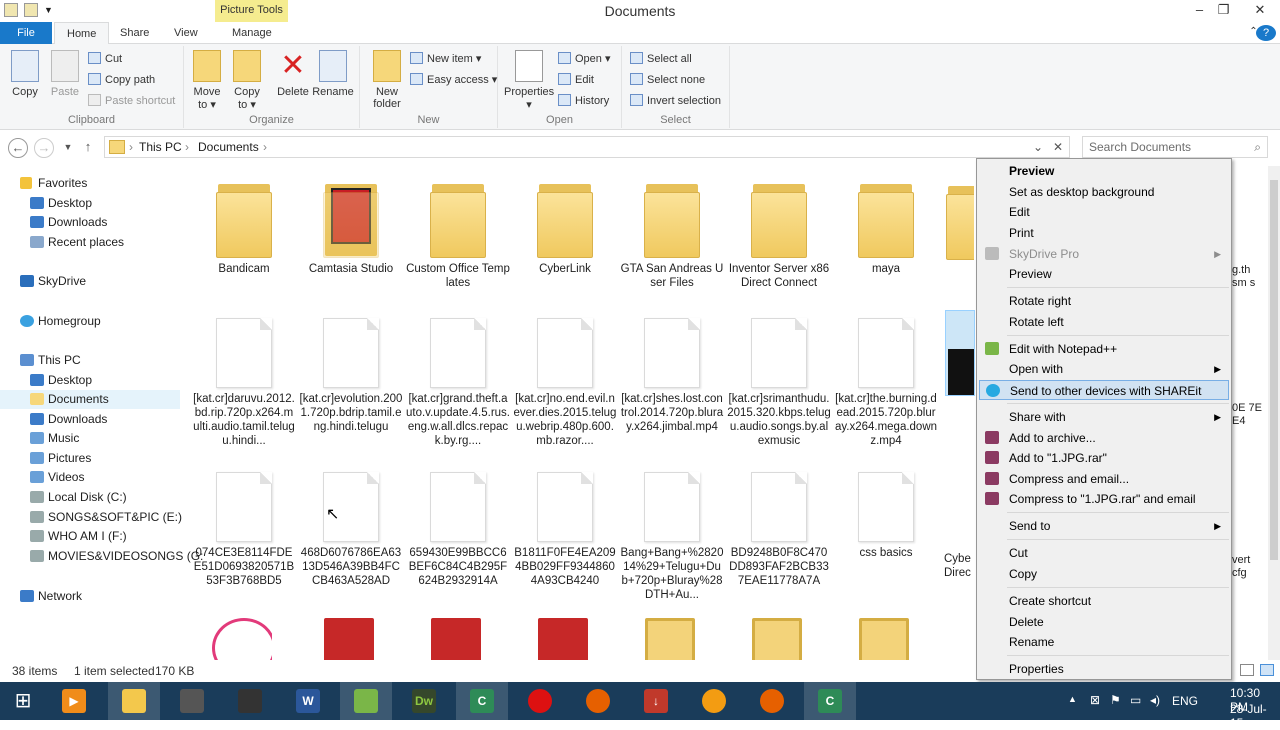 The image size is (1280, 730). Describe the element at coordinates (54, 438) in the screenshot. I see `nav-pc-music: Music` at that location.